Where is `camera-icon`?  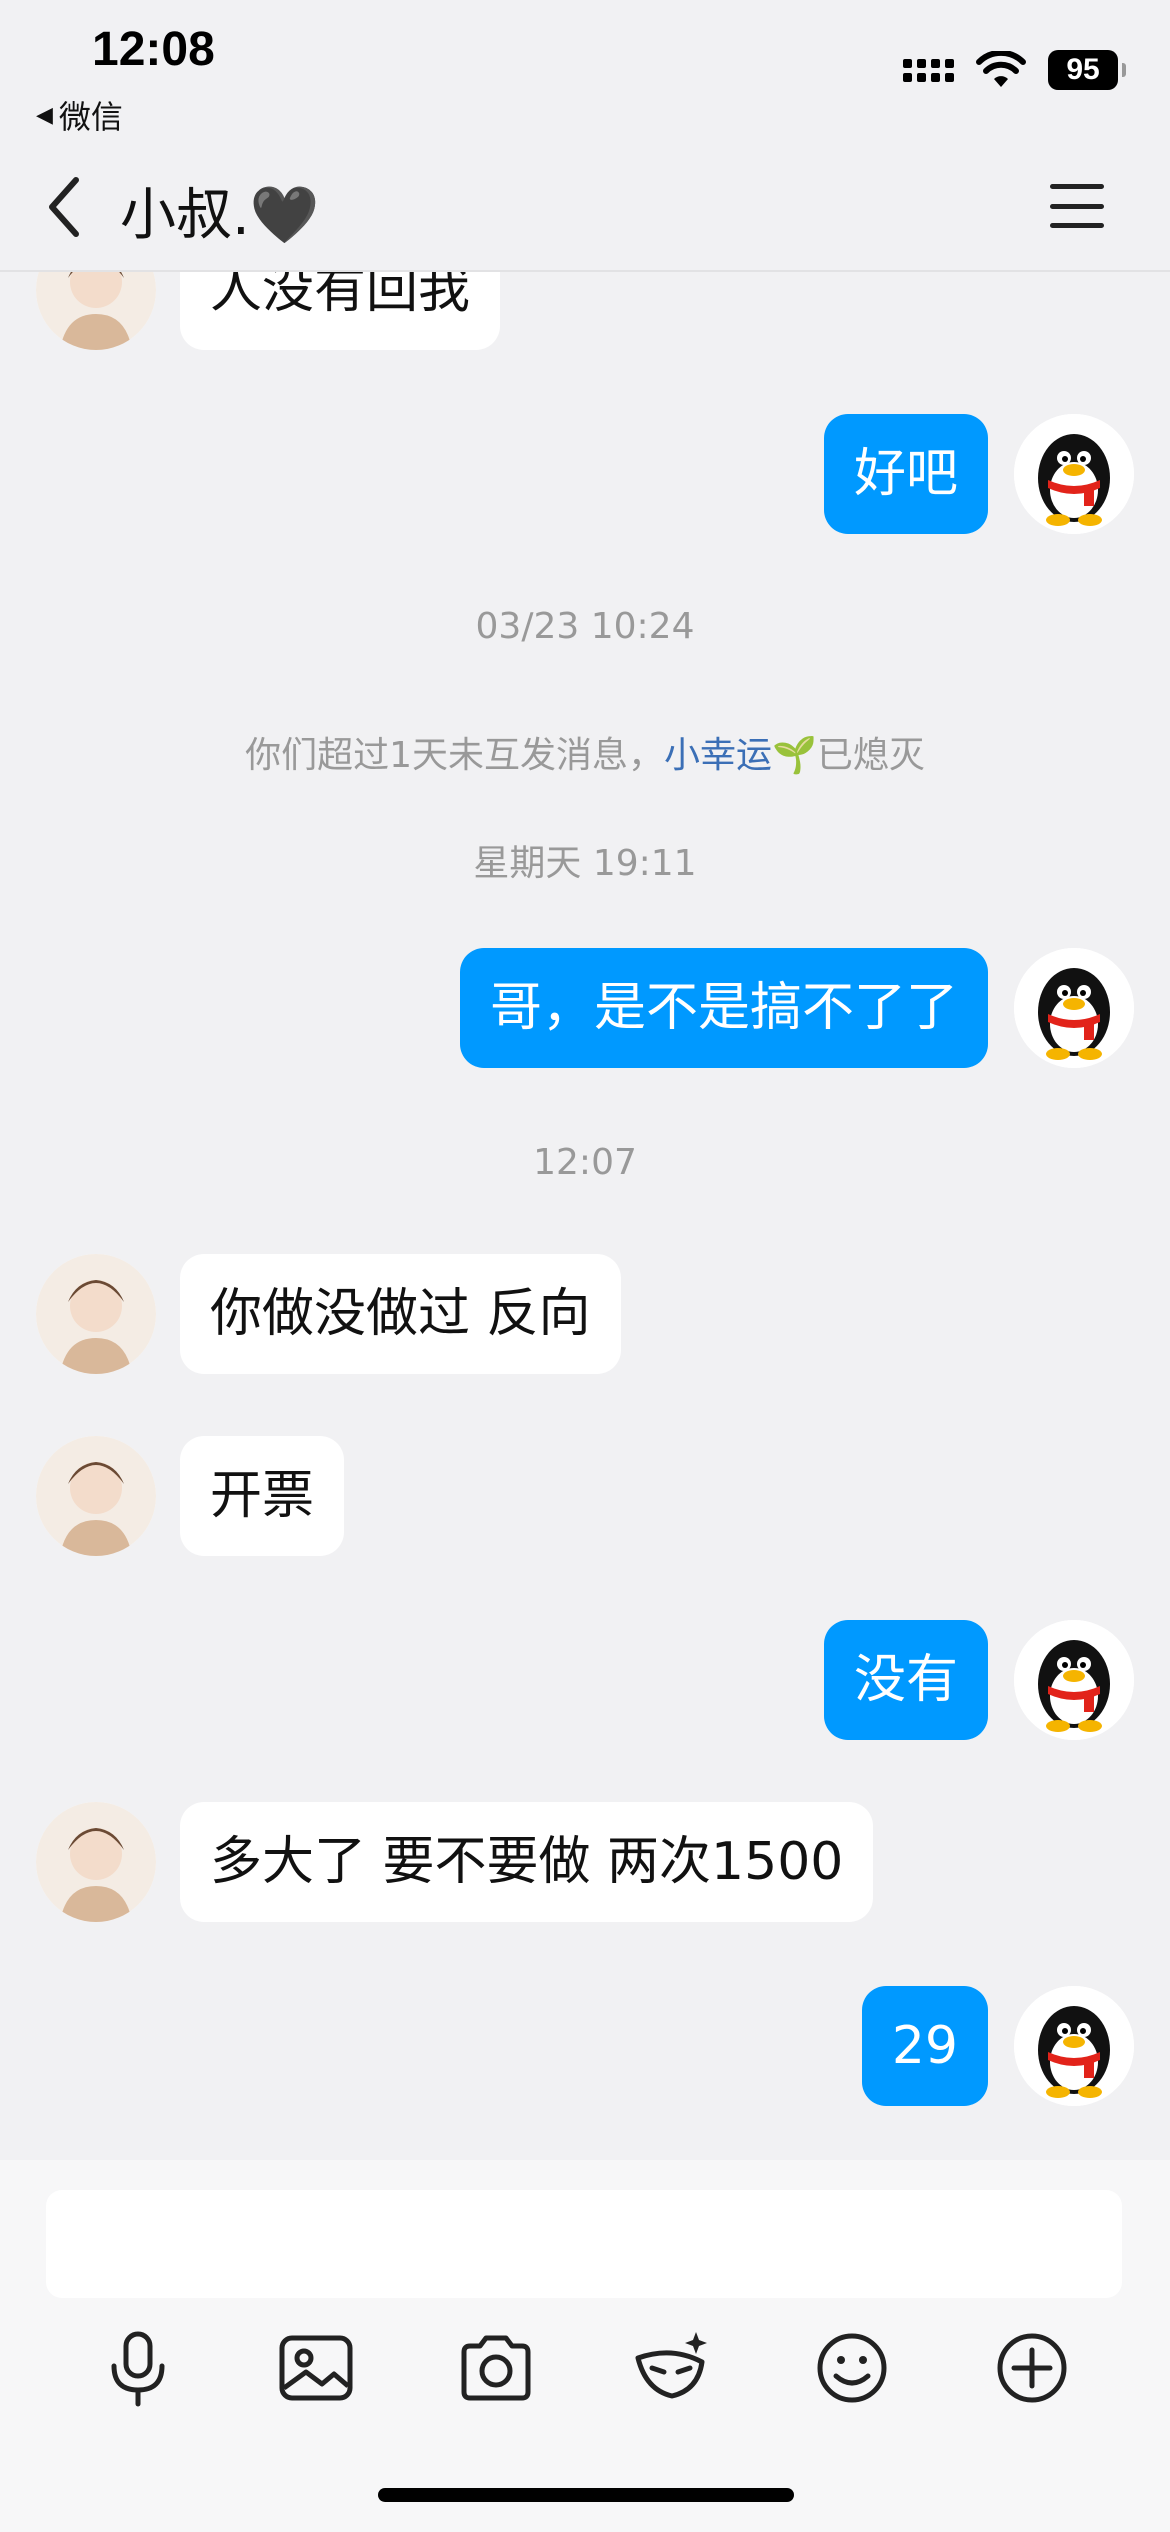
camera-icon is located at coordinates (496, 2368).